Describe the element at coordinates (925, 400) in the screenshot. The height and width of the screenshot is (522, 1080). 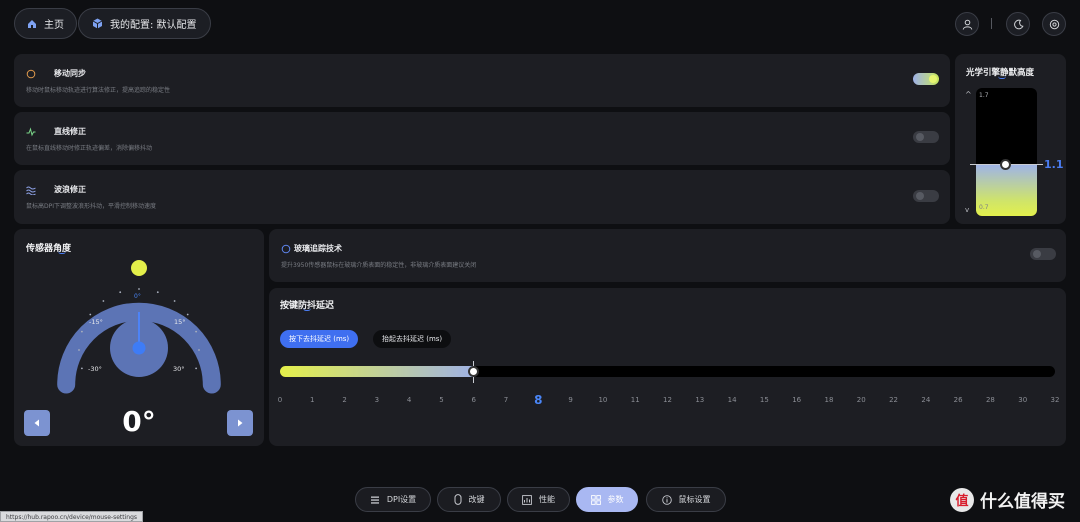
I see `debounce-tick-label: 24` at that location.